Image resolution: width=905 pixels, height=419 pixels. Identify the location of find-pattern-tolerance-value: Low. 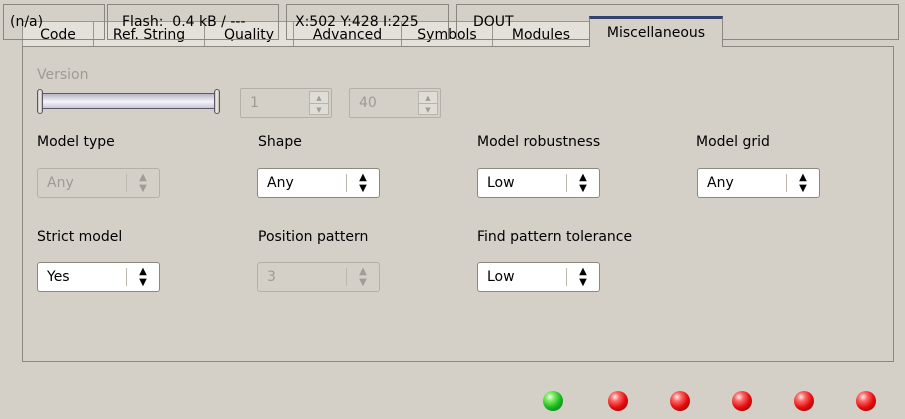
(501, 277).